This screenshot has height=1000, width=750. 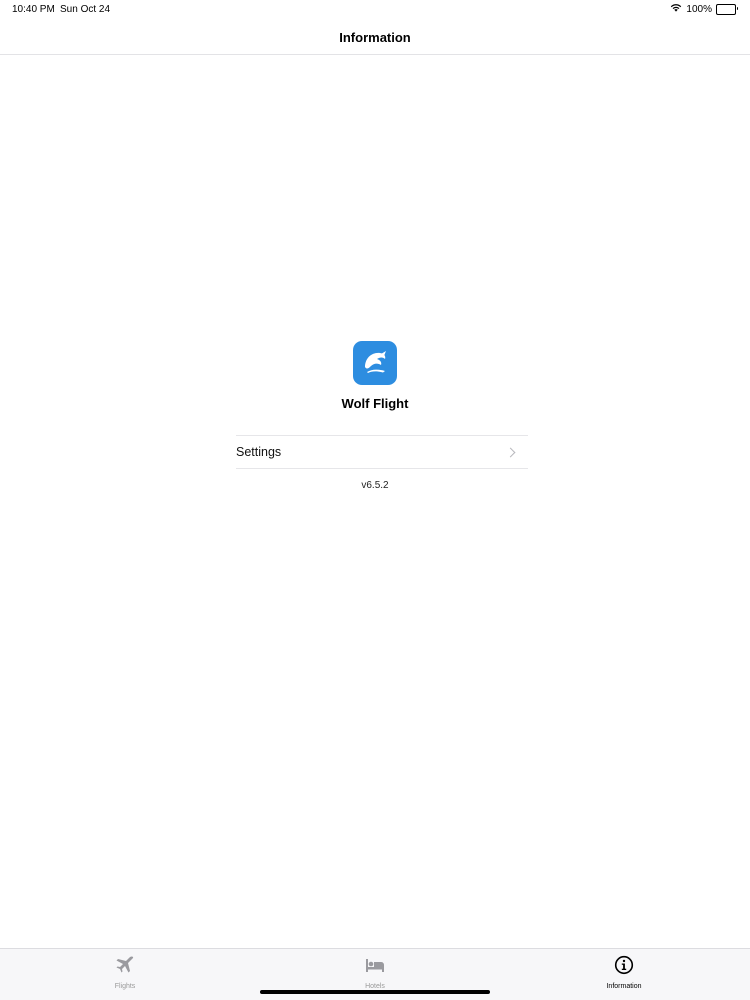 I want to click on status-time: 10:40 PM, so click(x=33, y=9).